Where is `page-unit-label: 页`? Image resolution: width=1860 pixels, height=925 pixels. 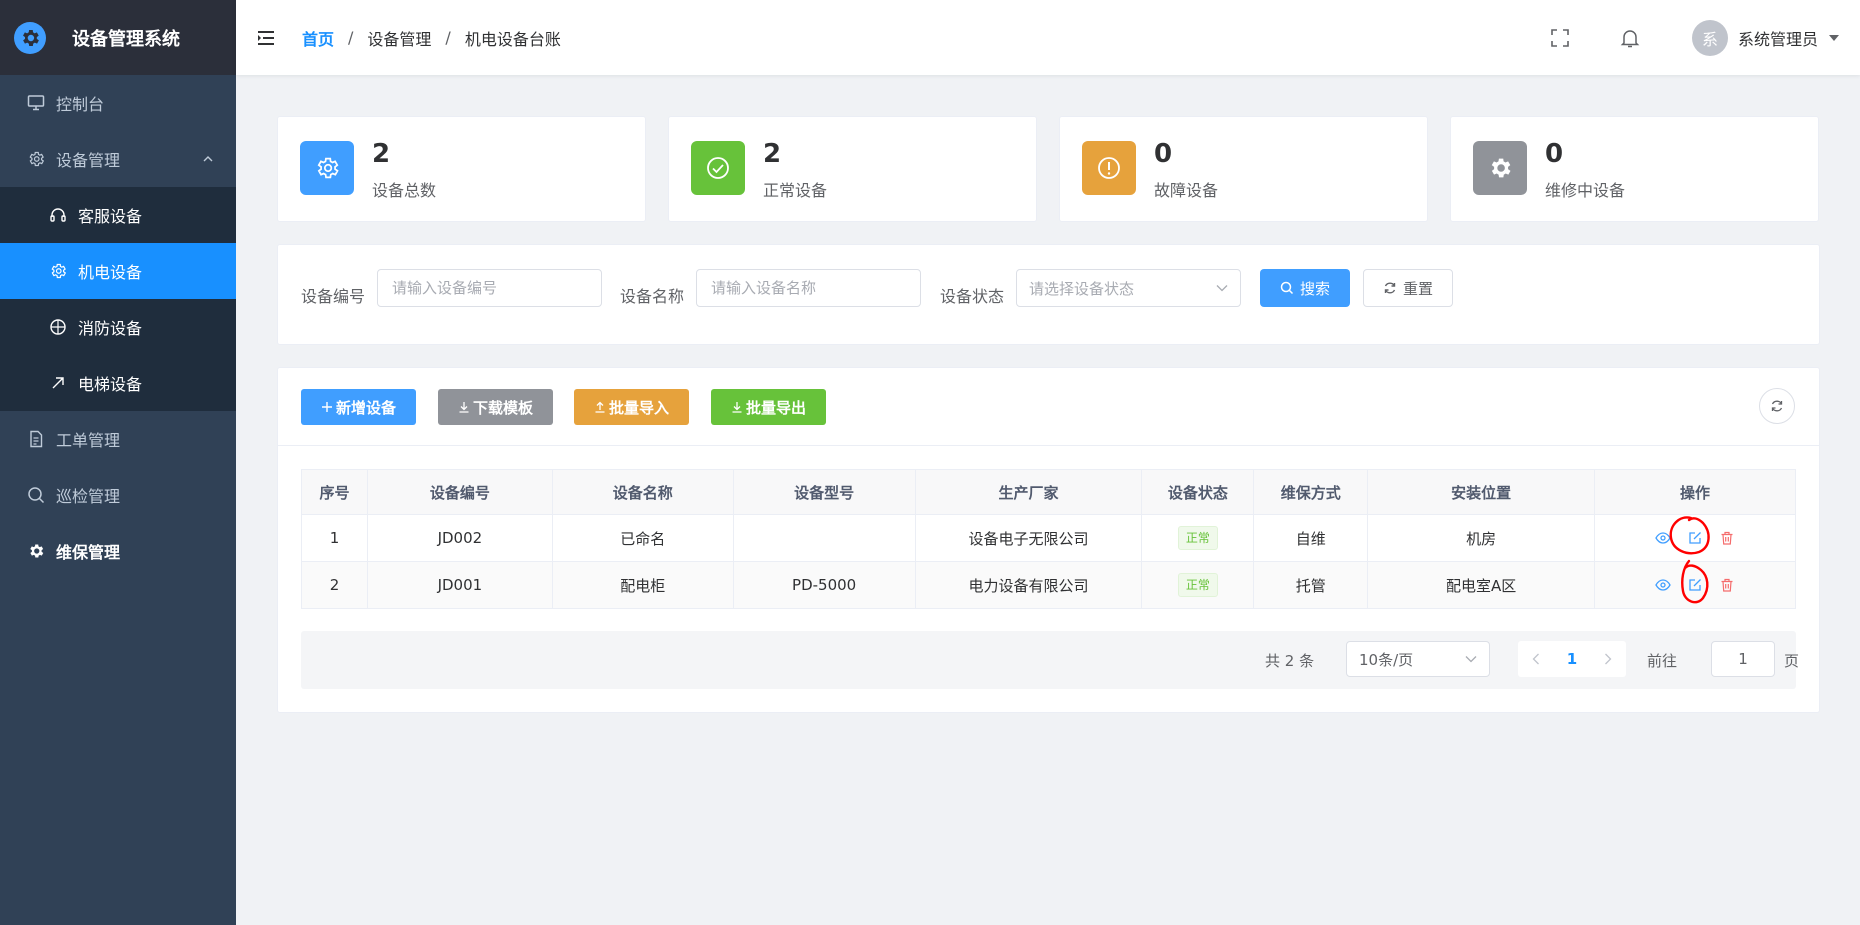
page-unit-label: 页 is located at coordinates (1792, 661).